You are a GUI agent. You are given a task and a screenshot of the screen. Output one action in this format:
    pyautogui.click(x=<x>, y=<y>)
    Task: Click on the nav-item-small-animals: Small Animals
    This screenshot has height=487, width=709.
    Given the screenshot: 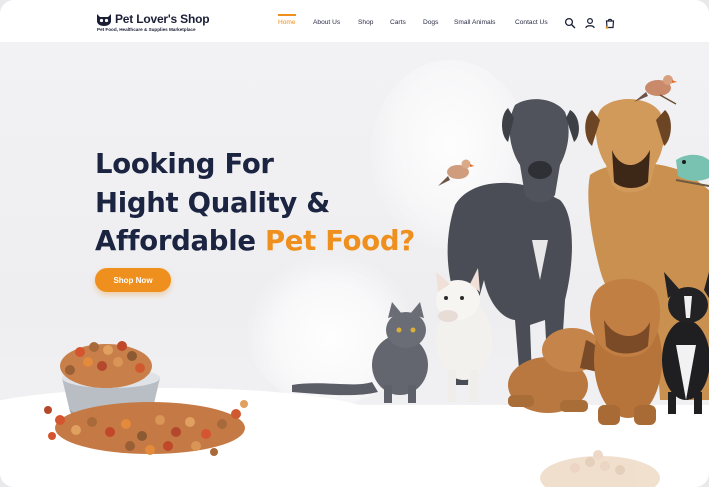 What is the action you would take?
    pyautogui.click(x=474, y=23)
    